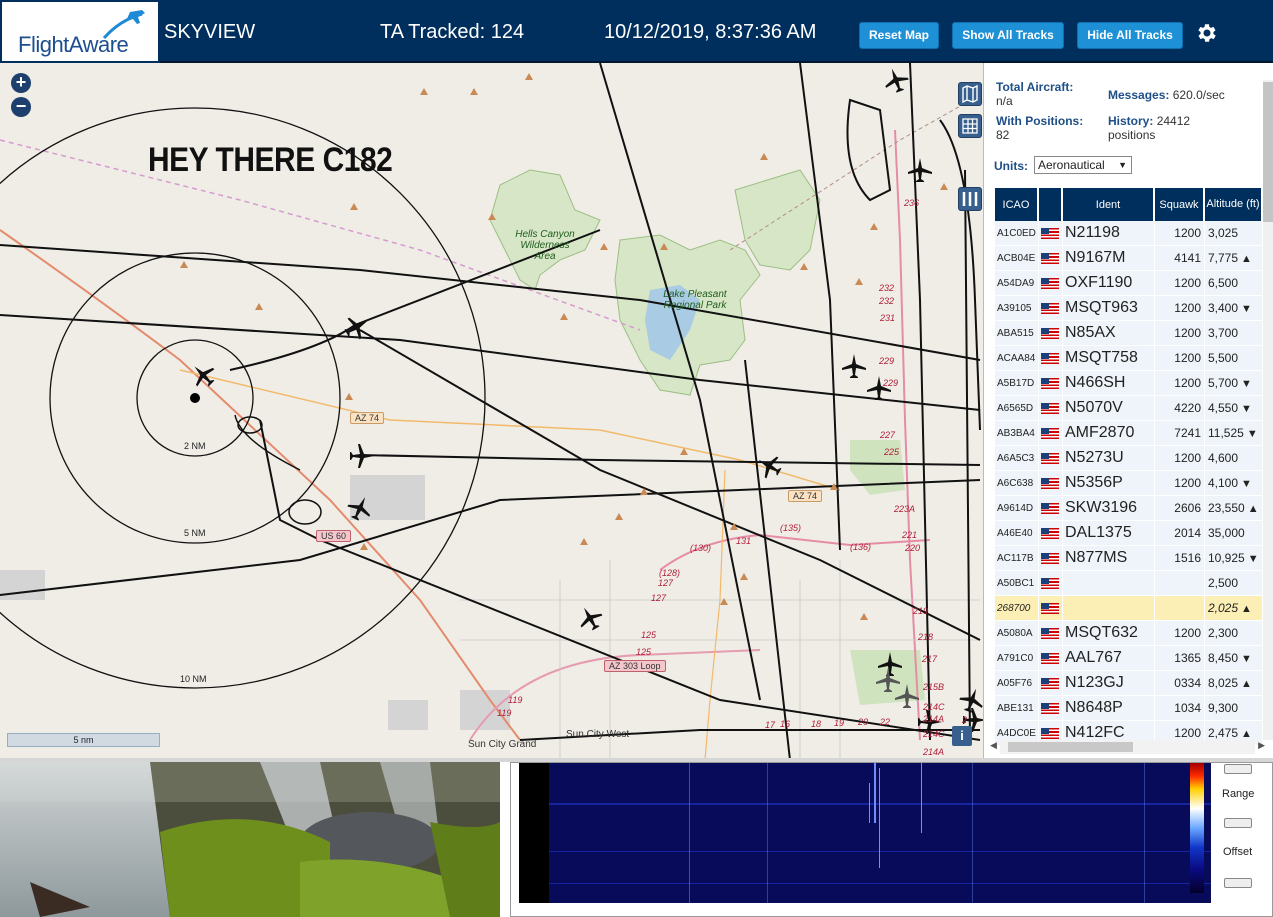  What do you see at coordinates (452, 32) in the screenshot?
I see `tracked-count: TA Tracked: 124` at bounding box center [452, 32].